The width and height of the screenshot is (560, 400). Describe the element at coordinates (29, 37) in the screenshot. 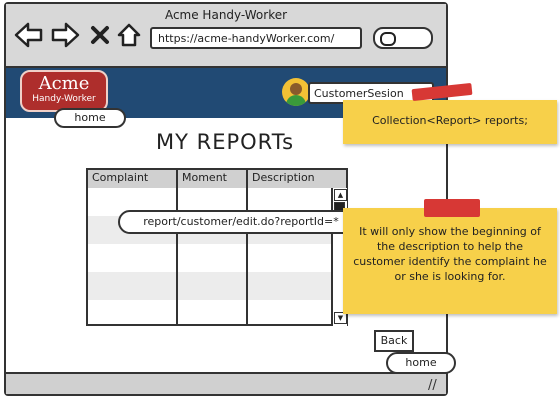

I see `back-arrow-icon` at that location.